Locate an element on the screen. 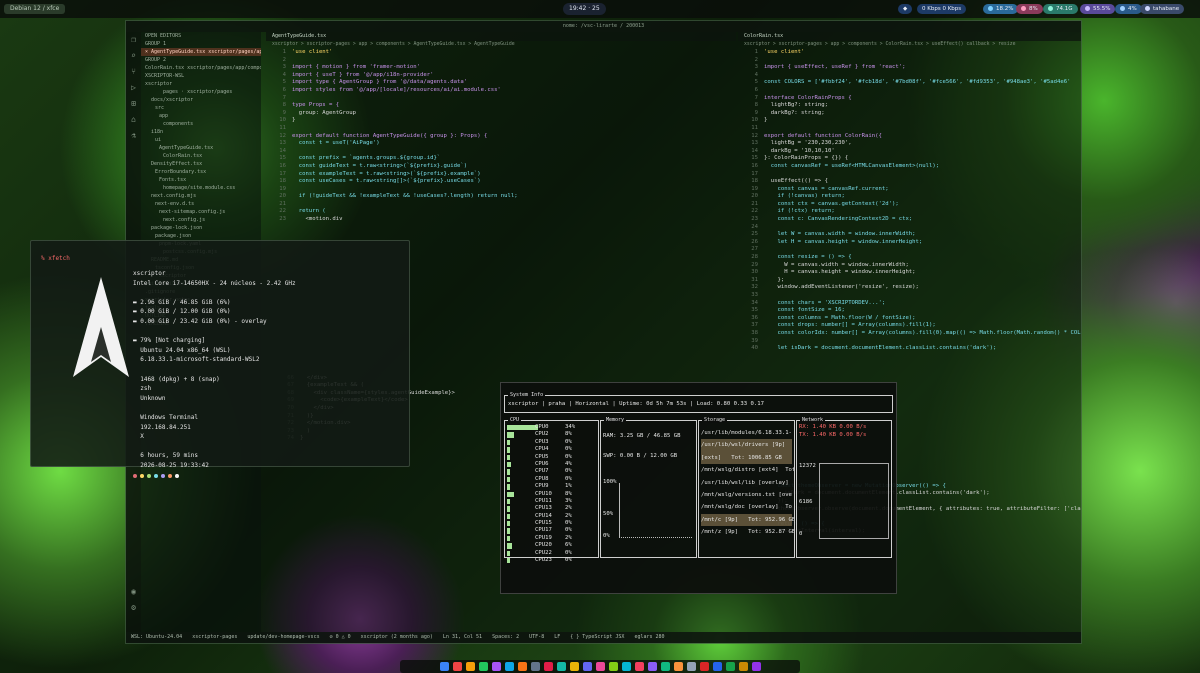 Image resolution: width=1200 pixels, height=673 pixels. status-item: Spaces: 2 is located at coordinates (505, 637).